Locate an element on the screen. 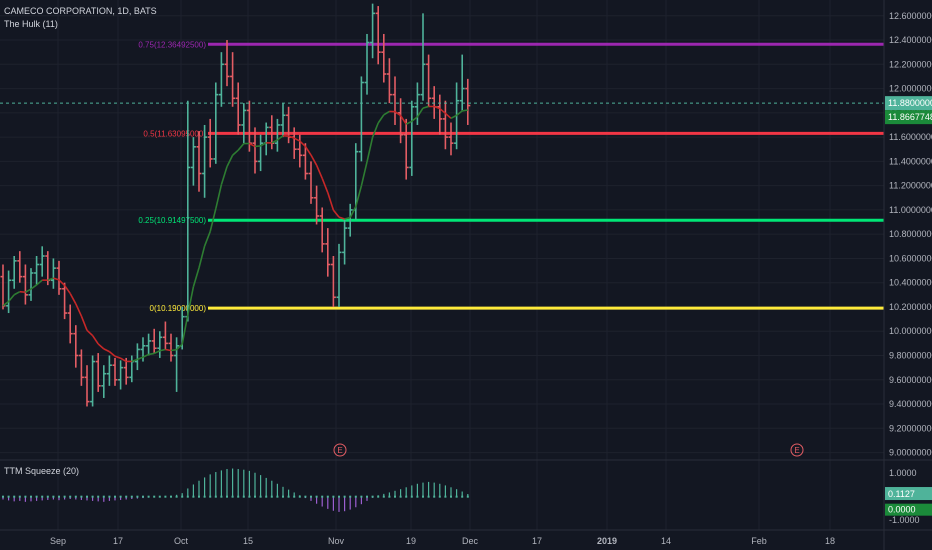 This screenshot has width=932, height=550. time-axis-tick: 14 is located at coordinates (666, 541).